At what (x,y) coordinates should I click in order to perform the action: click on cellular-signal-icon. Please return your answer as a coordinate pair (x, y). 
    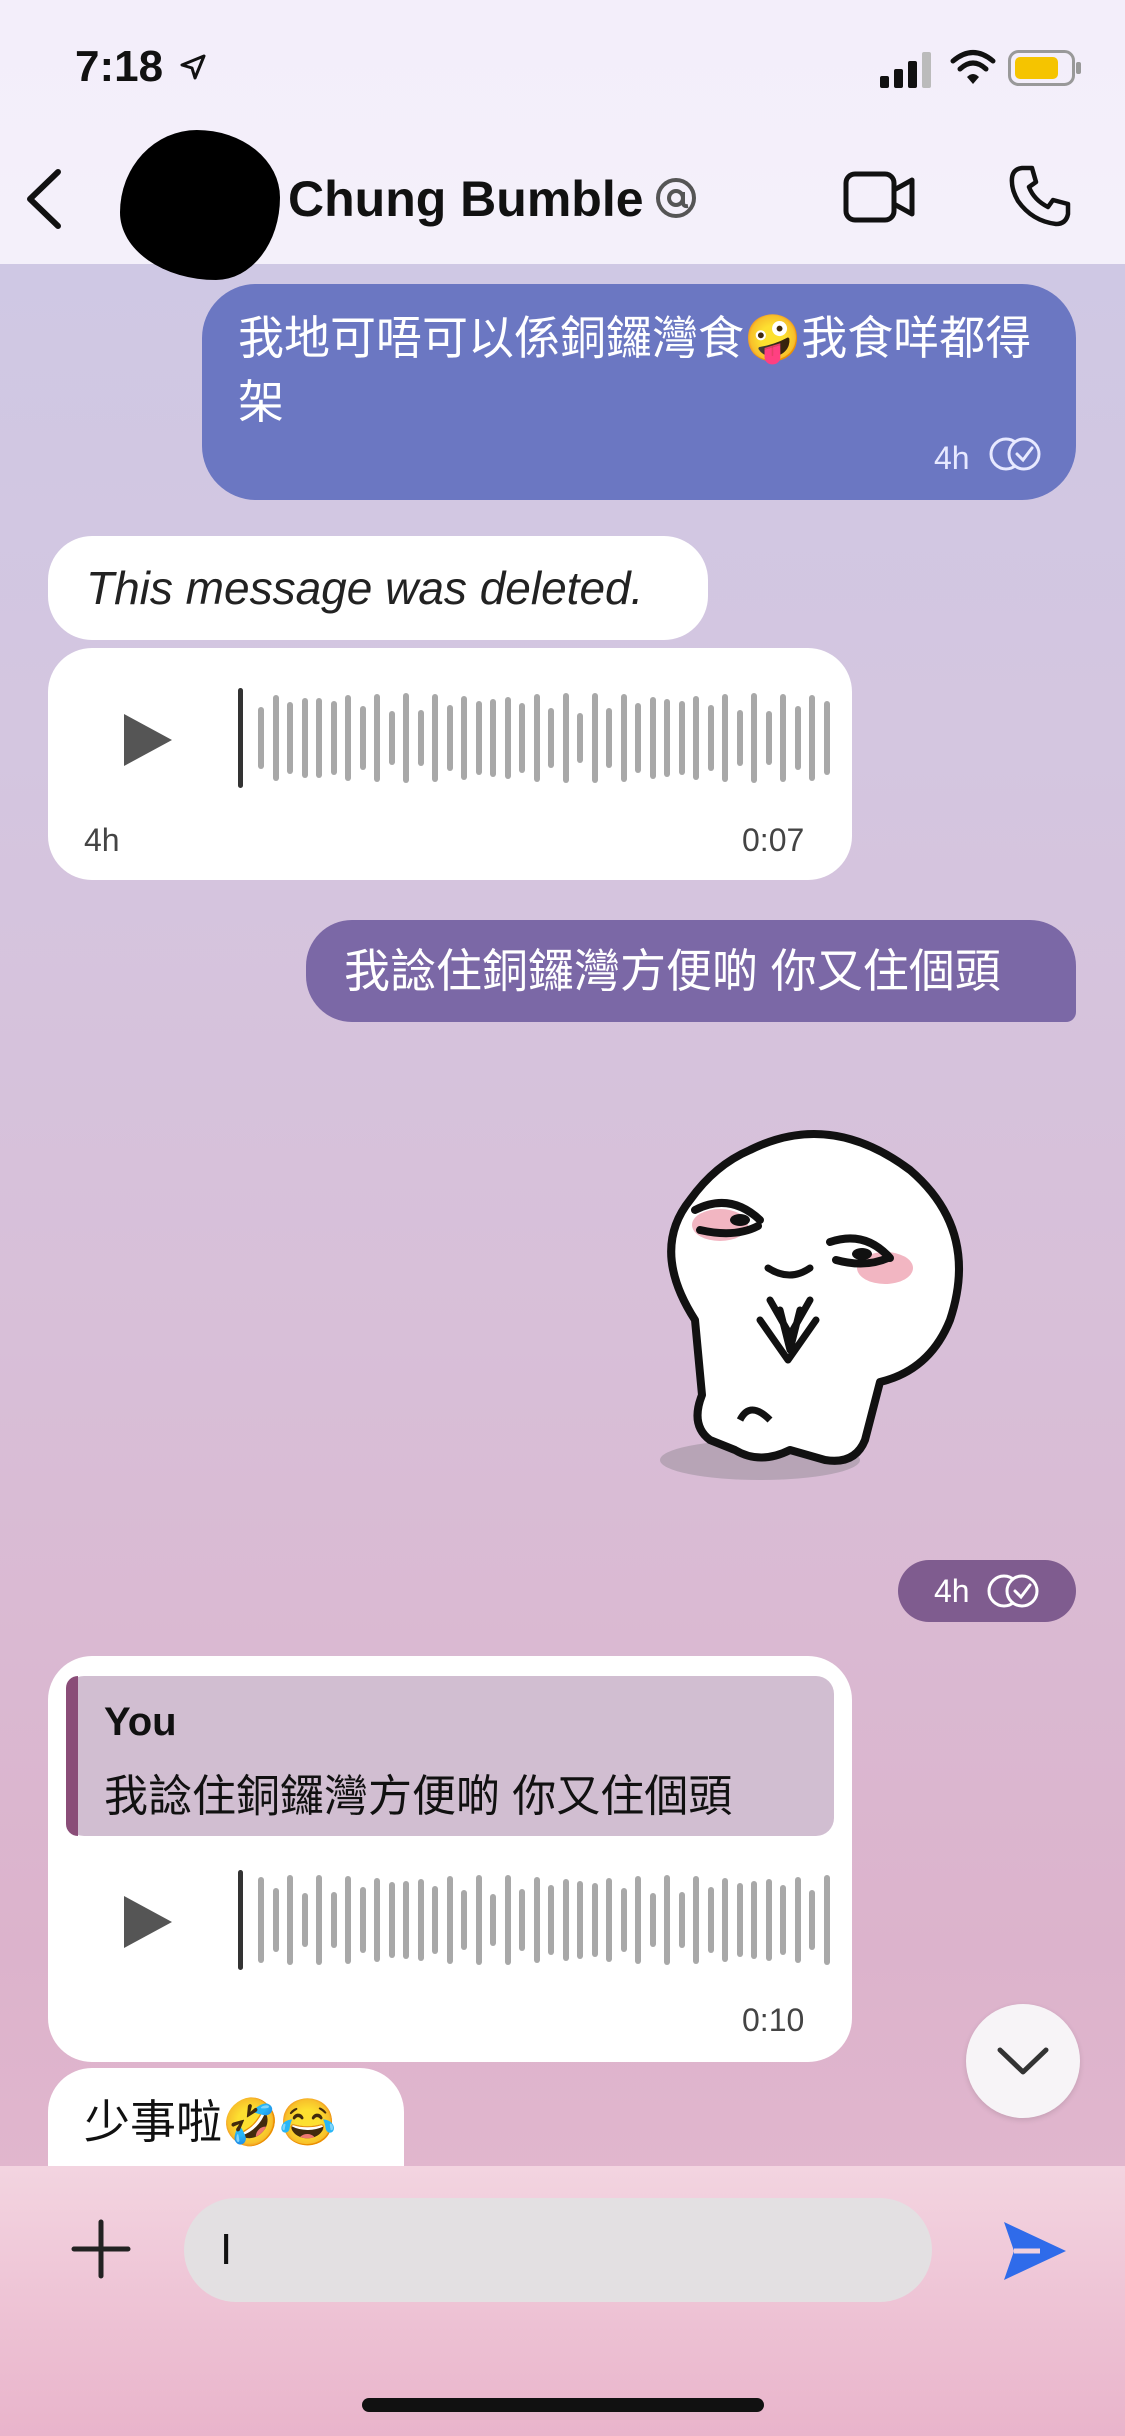
    Looking at the image, I should click on (905, 70).